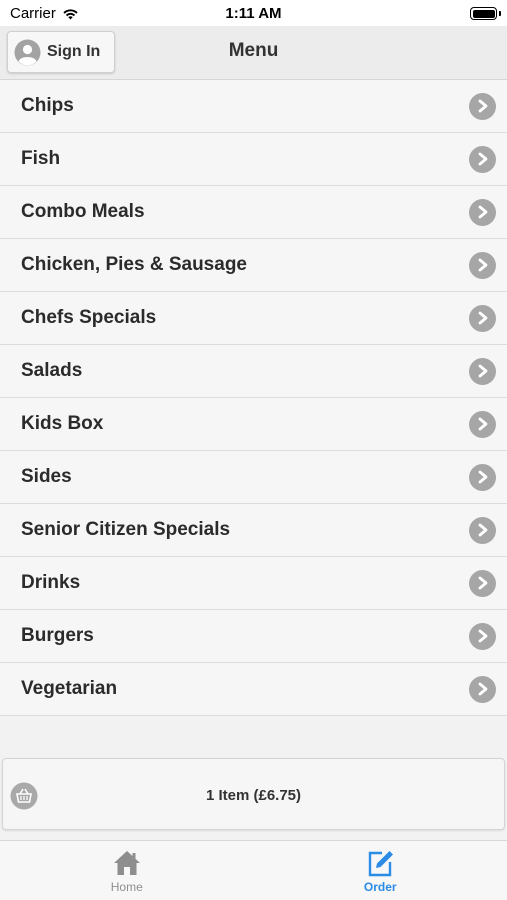 The height and width of the screenshot is (900, 507). What do you see at coordinates (500, 13) in the screenshot?
I see `battery-tip` at bounding box center [500, 13].